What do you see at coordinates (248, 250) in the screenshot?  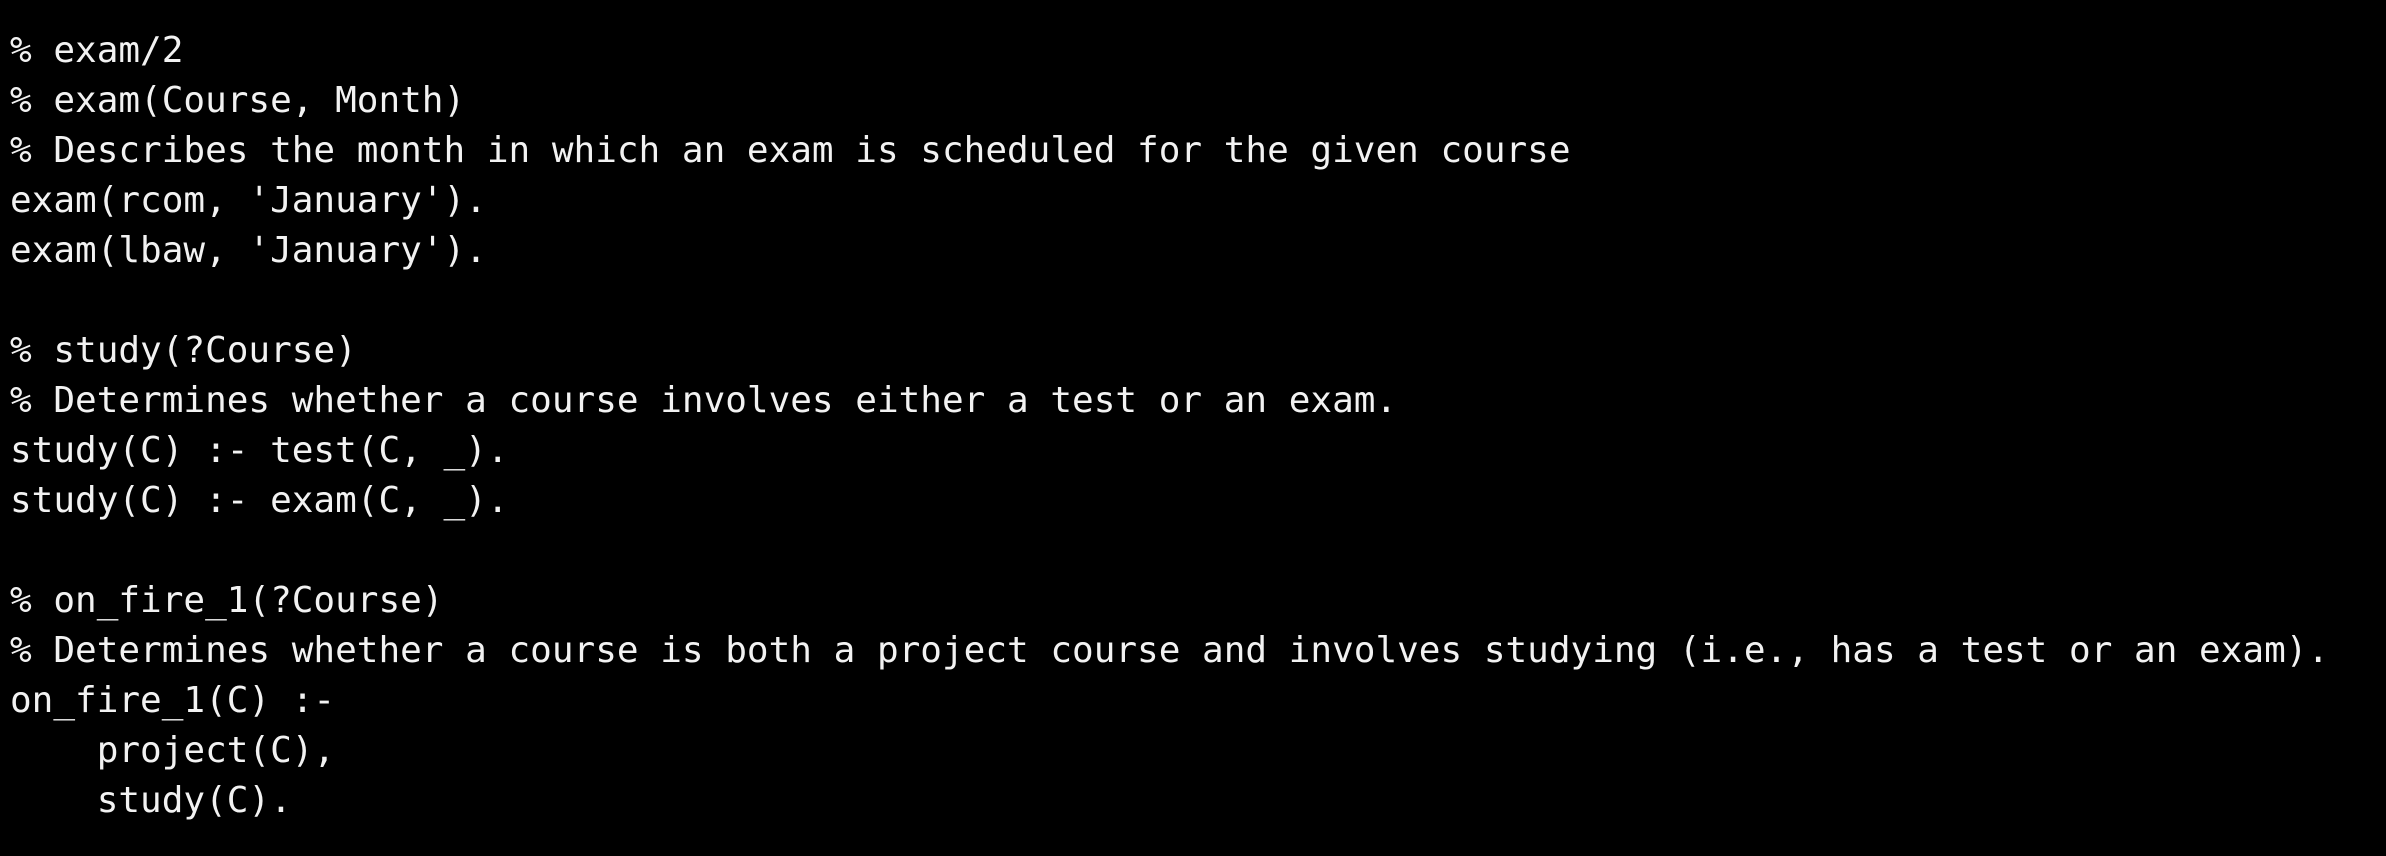 I see `code-line-5: exam(lbaw, 'January').` at bounding box center [248, 250].